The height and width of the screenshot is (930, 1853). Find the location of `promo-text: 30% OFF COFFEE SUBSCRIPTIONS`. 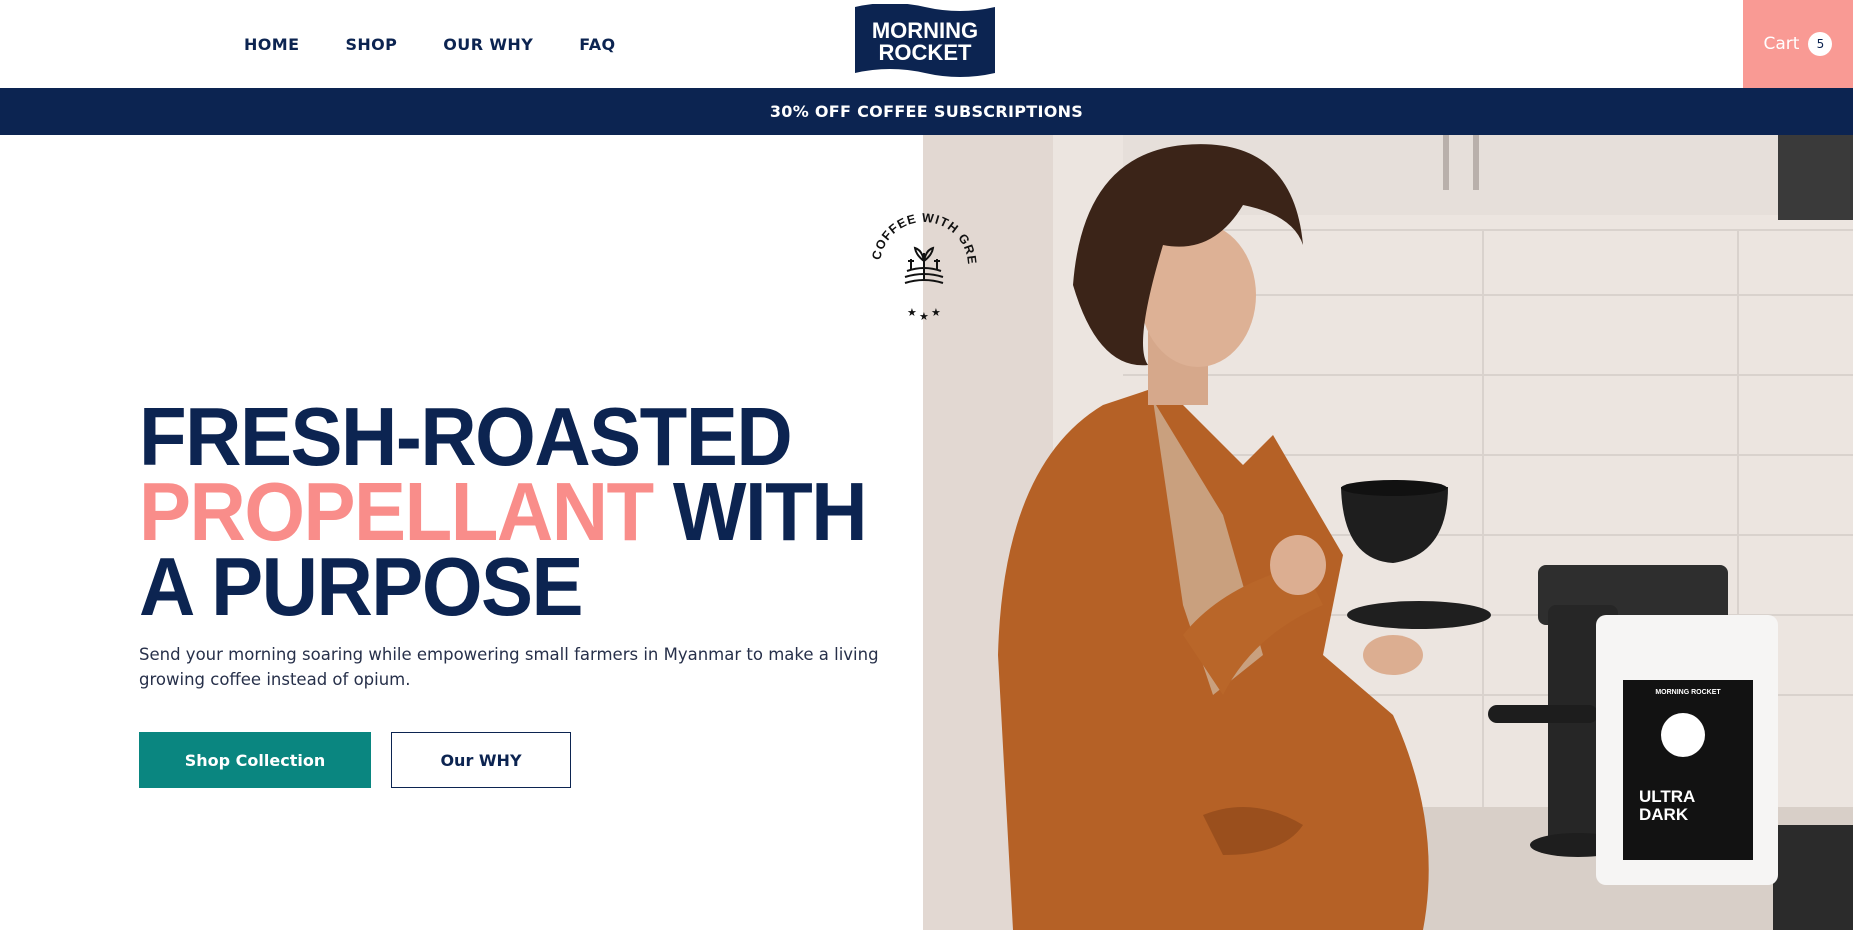

promo-text: 30% OFF COFFEE SUBSCRIPTIONS is located at coordinates (926, 111).